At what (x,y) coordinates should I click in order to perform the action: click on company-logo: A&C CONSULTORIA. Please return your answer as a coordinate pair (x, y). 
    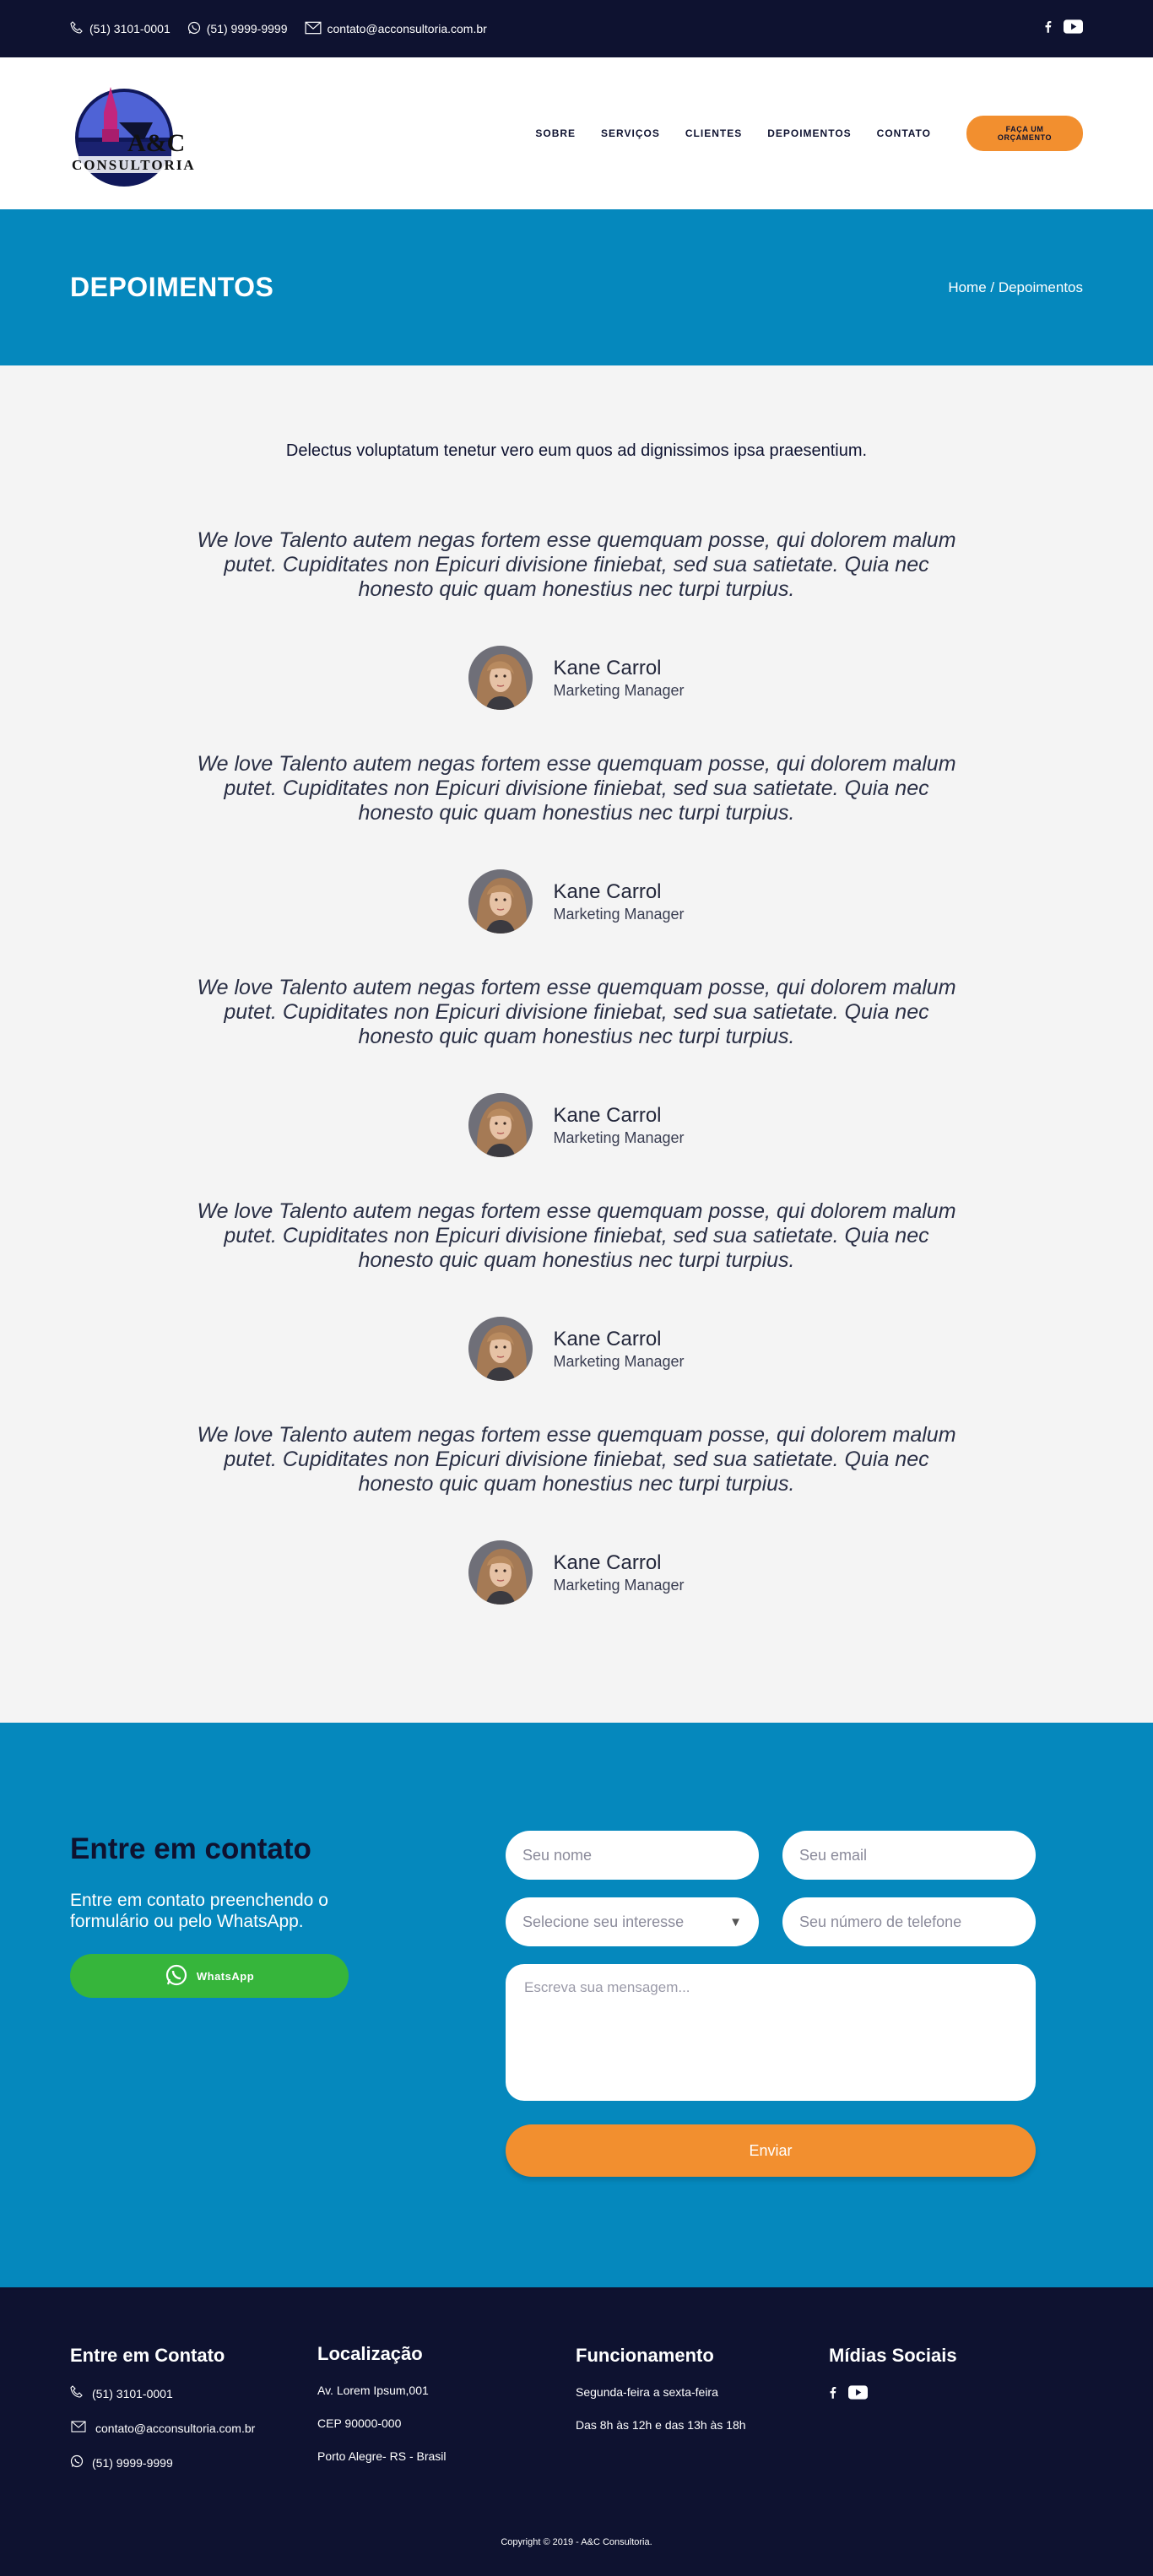
    Looking at the image, I should click on (133, 133).